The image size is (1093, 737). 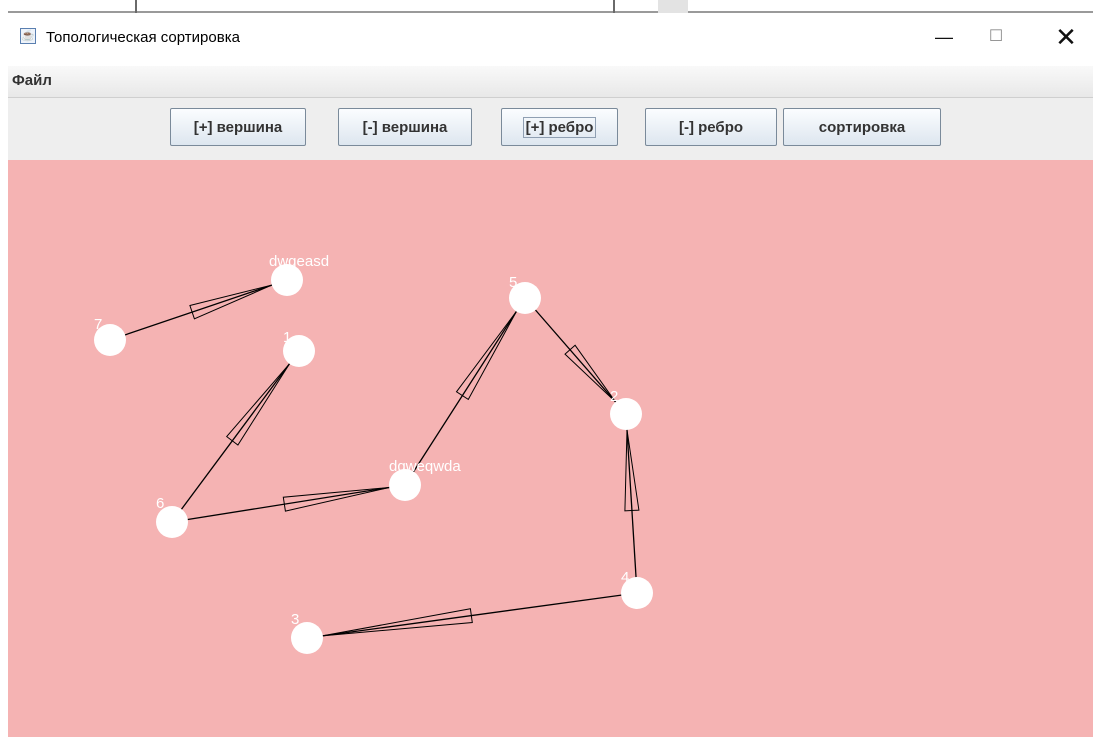 What do you see at coordinates (299, 261) in the screenshot?
I see `vertex-label-dwqeasd: dwqeasd` at bounding box center [299, 261].